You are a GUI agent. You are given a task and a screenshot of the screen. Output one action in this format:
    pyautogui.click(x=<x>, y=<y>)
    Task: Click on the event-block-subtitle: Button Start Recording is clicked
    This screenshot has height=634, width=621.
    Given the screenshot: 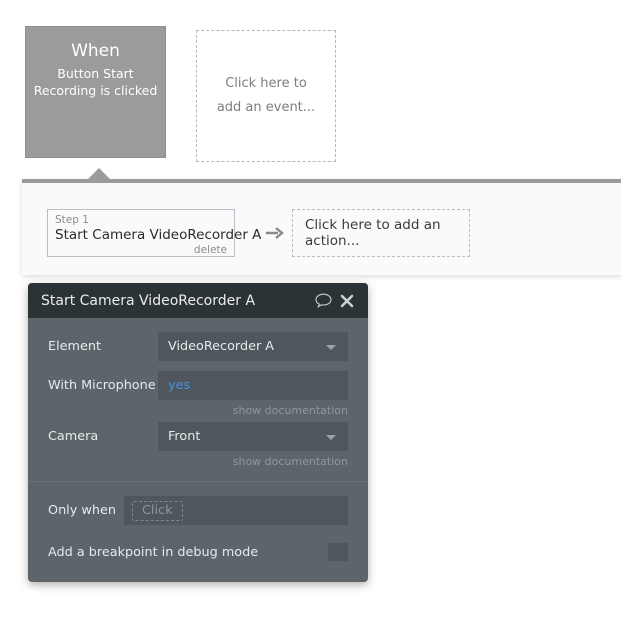 What is the action you would take?
    pyautogui.click(x=95, y=82)
    